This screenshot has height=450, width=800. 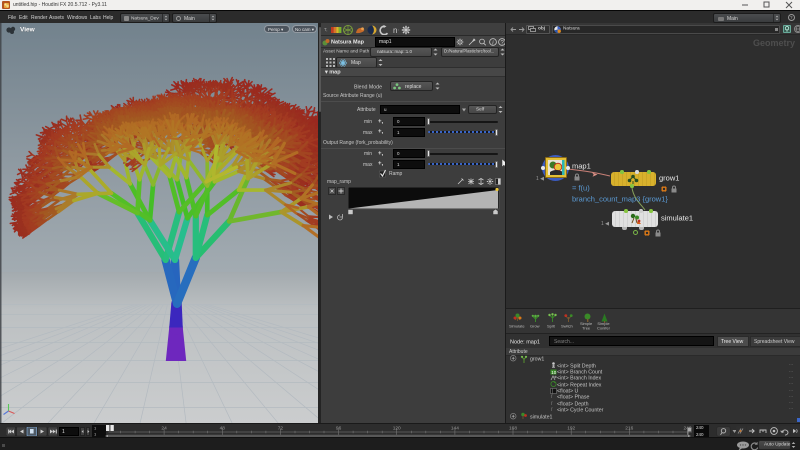 What do you see at coordinates (395, 30) in the screenshot?
I see `svg-text: n` at bounding box center [395, 30].